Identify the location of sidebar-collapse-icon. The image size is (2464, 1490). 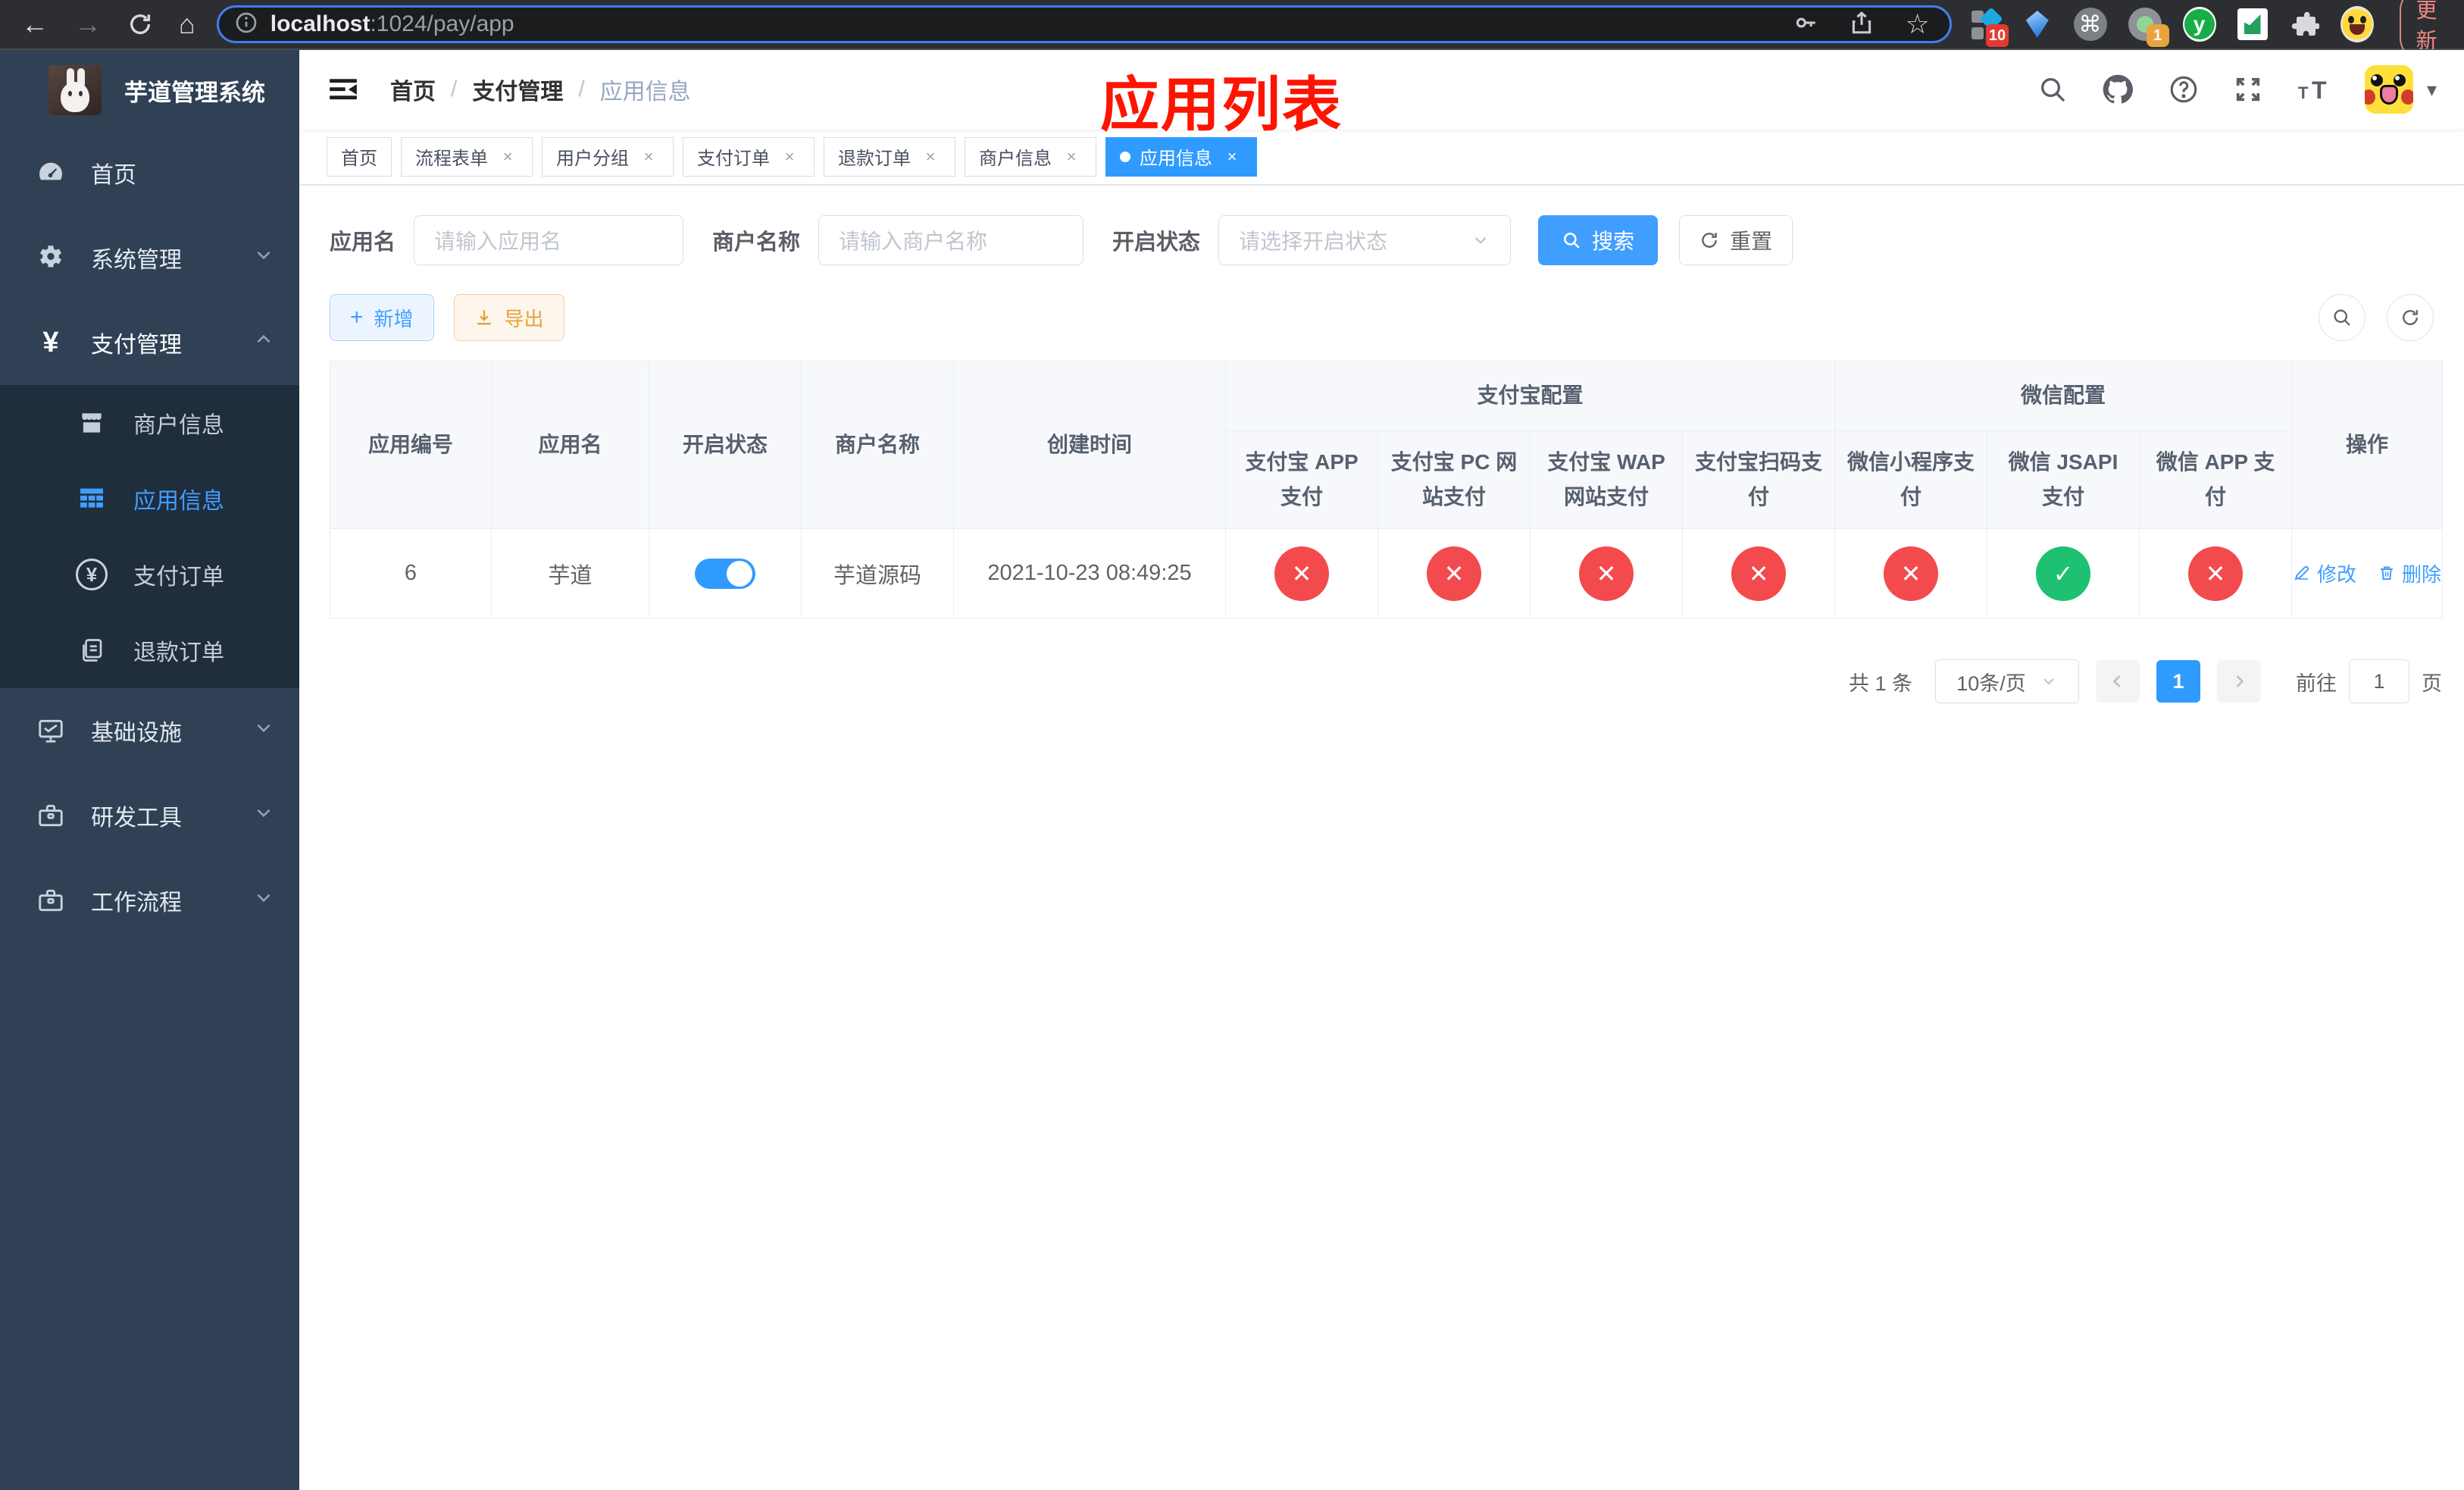
(343, 89).